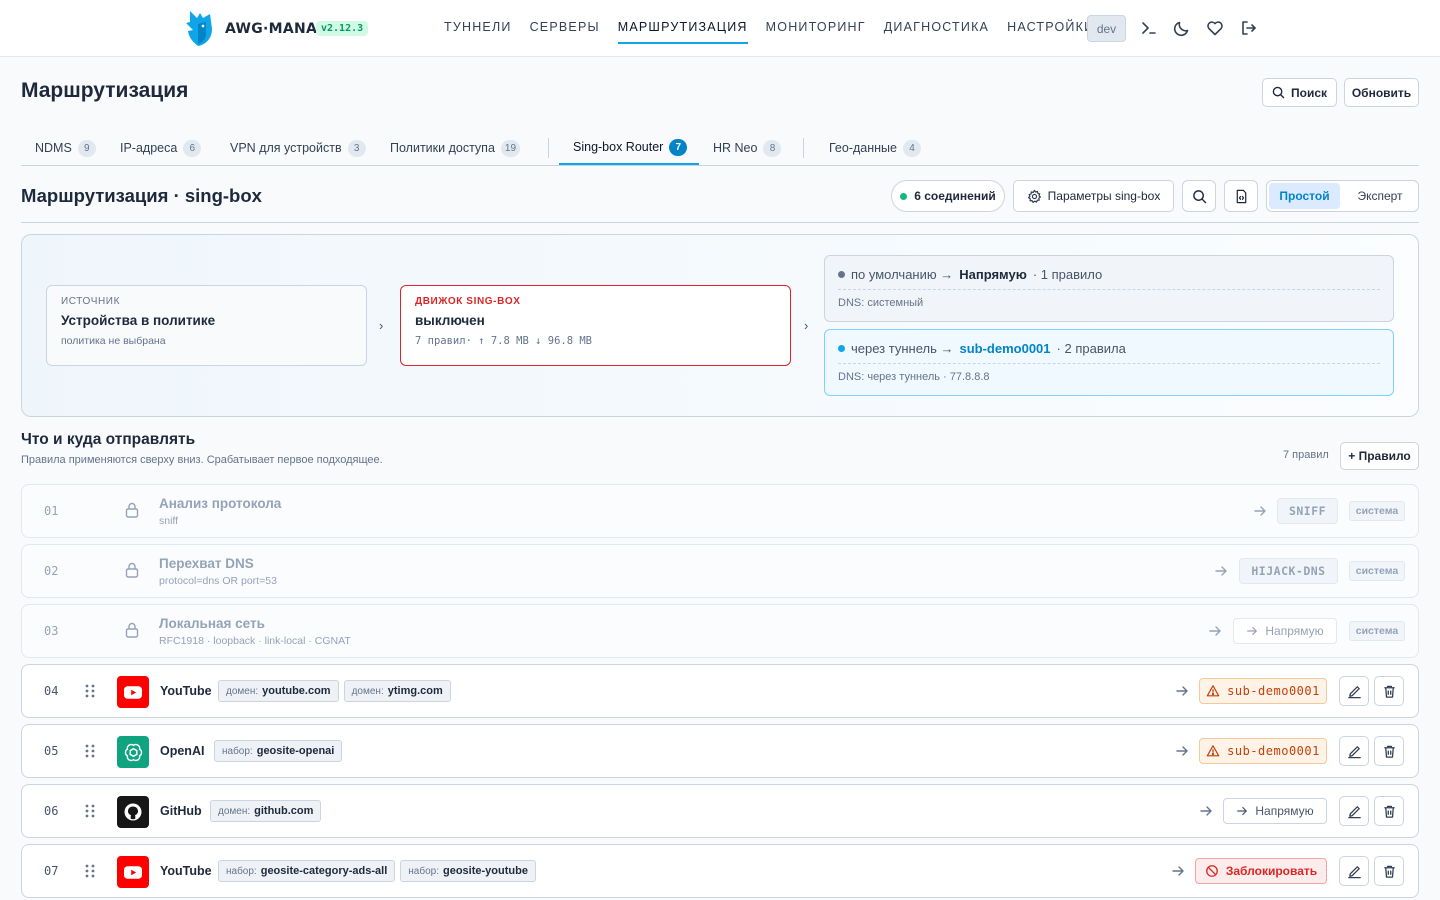 The height and width of the screenshot is (900, 1440). What do you see at coordinates (1182, 28) in the screenshot?
I see `moon-icon` at bounding box center [1182, 28].